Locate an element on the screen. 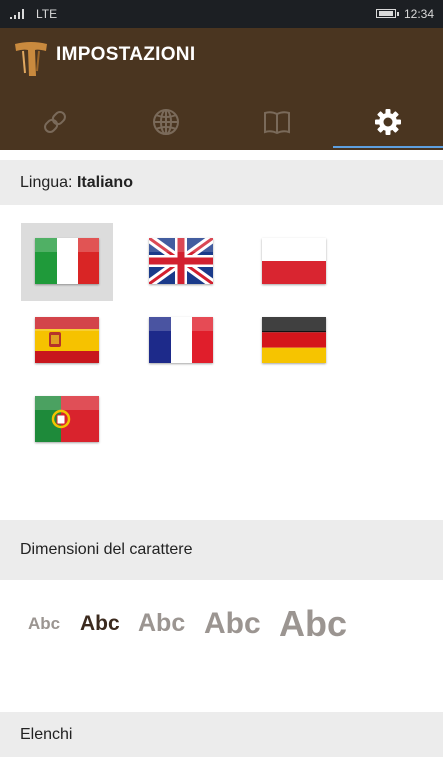  flag-germany is located at coordinates (294, 340).